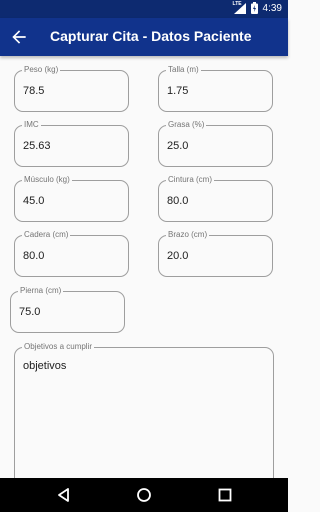 This screenshot has width=320, height=512. What do you see at coordinates (37, 146) in the screenshot?
I see `imc-value: 25.63` at bounding box center [37, 146].